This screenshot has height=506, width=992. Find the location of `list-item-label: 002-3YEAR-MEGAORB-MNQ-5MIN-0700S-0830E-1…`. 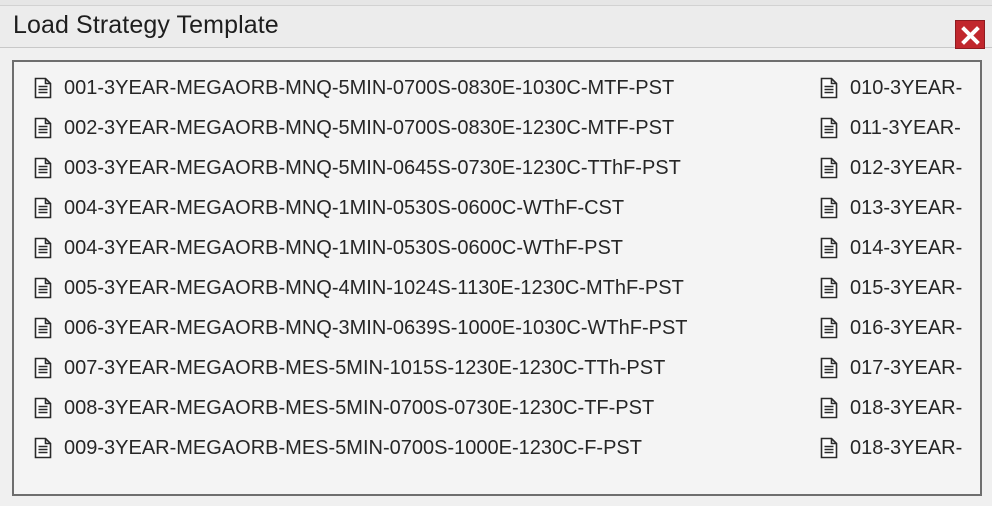

list-item-label: 002-3YEAR-MEGAORB-MNQ-5MIN-0700S-0830E-1… is located at coordinates (369, 127).